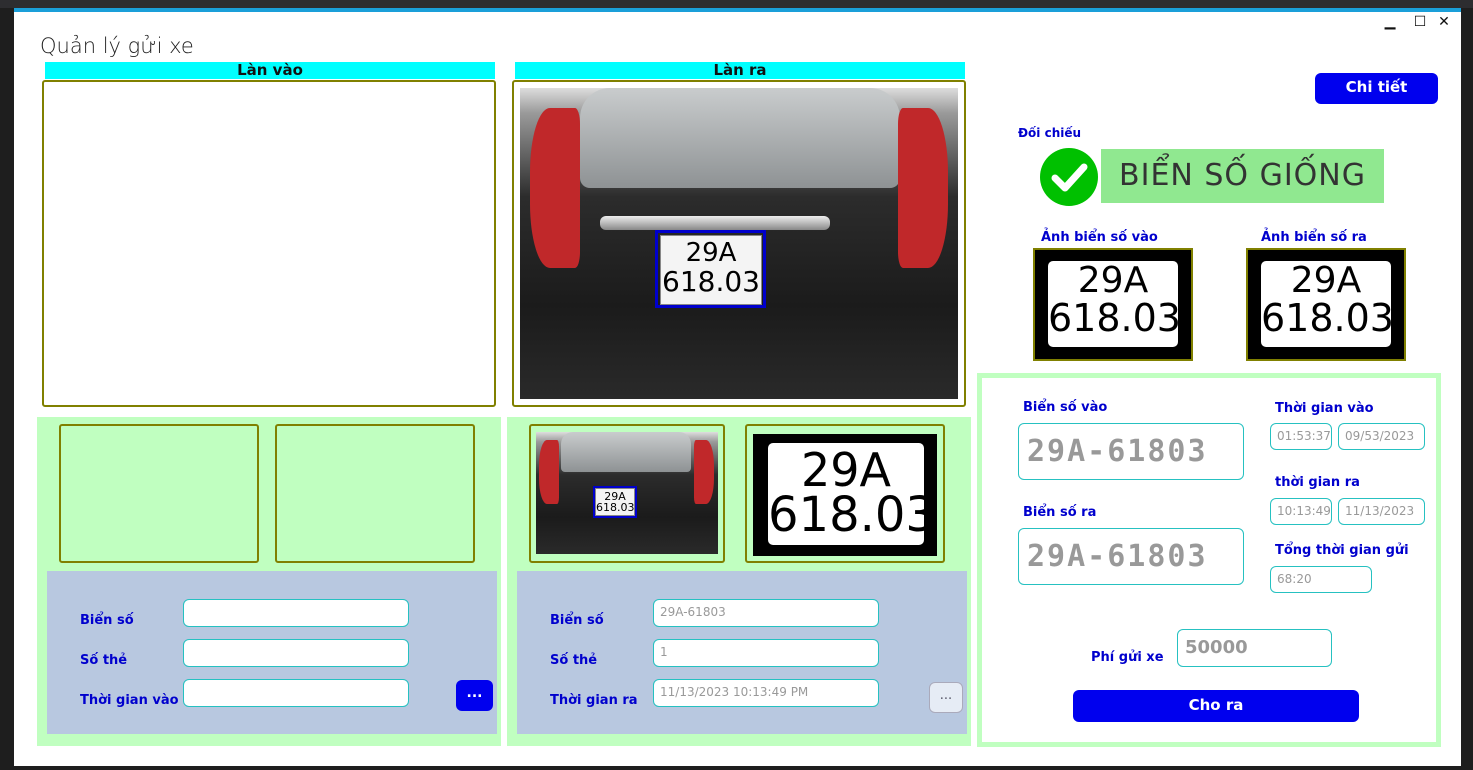 This screenshot has width=1473, height=770. Describe the element at coordinates (375, 493) in the screenshot. I see `lane-in-plate-thumbnail` at that location.